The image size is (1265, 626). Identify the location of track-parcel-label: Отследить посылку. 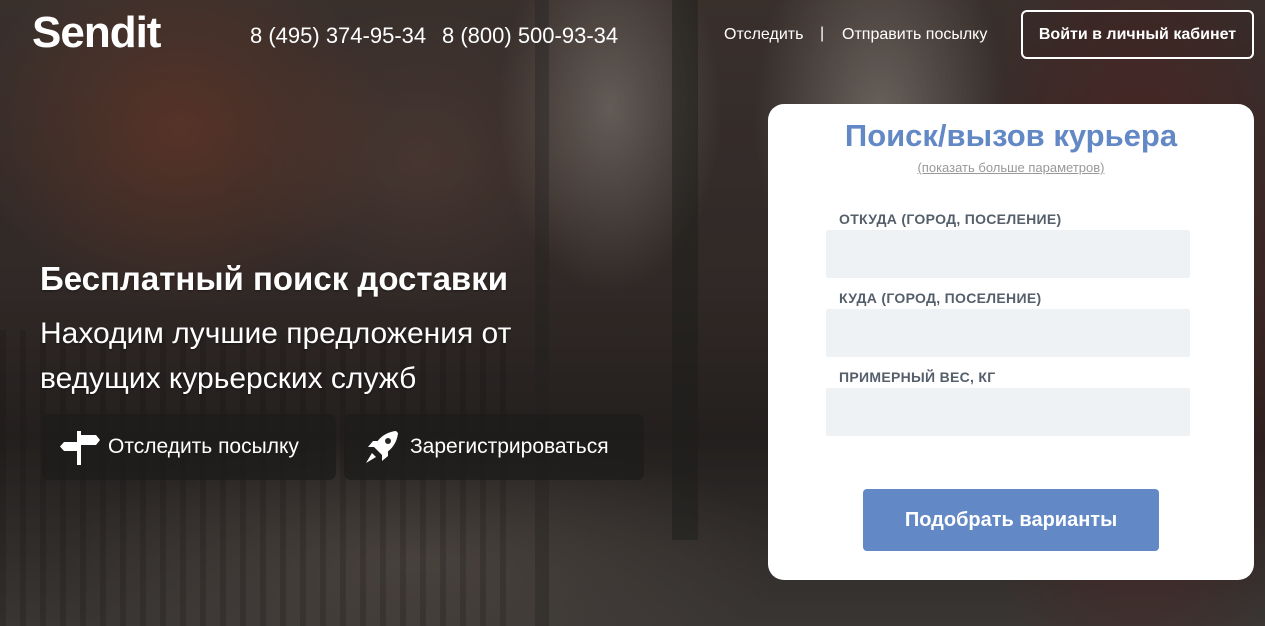
(203, 446).